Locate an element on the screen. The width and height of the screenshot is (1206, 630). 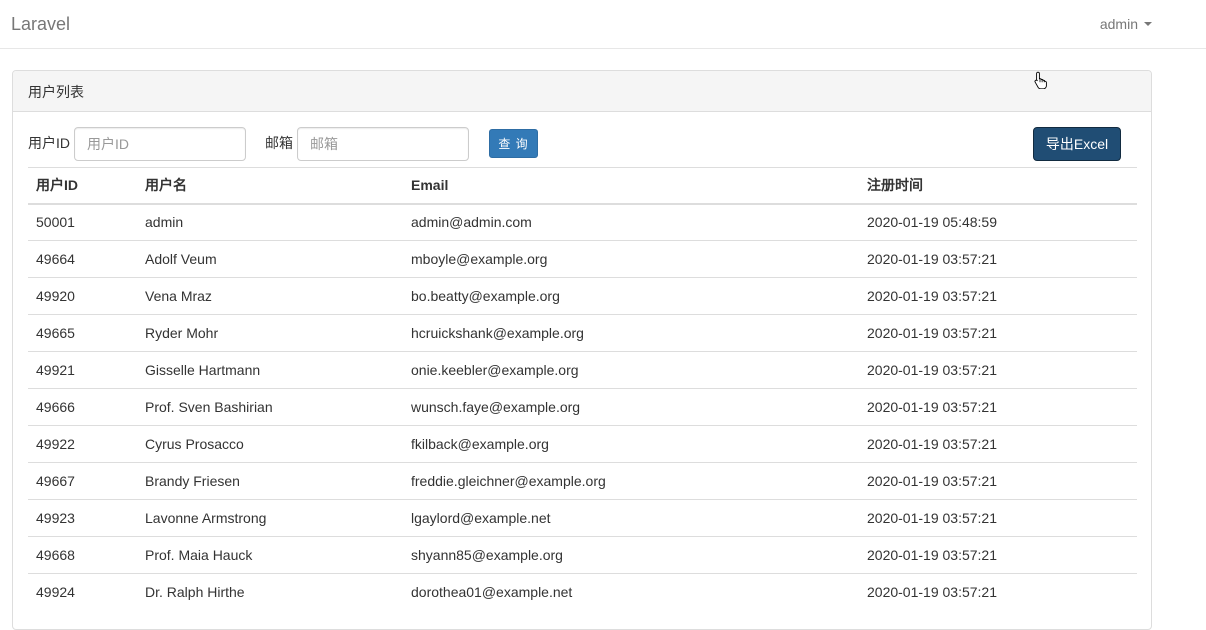
cell-registered-at: 2020-01-19 05:48:59 is located at coordinates (998, 222).